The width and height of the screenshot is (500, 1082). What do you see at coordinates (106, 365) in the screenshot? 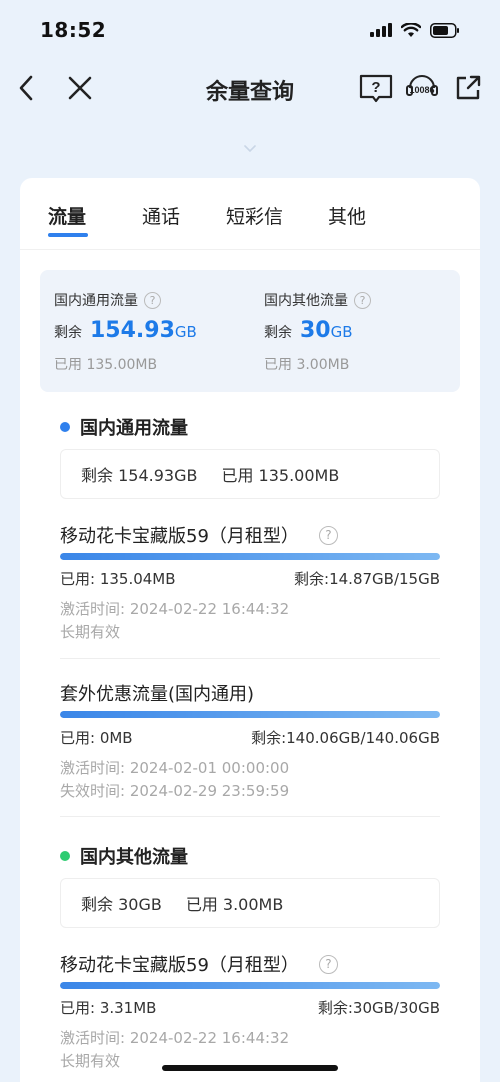
I see `summary-used: 已用 135.00MB` at bounding box center [106, 365].